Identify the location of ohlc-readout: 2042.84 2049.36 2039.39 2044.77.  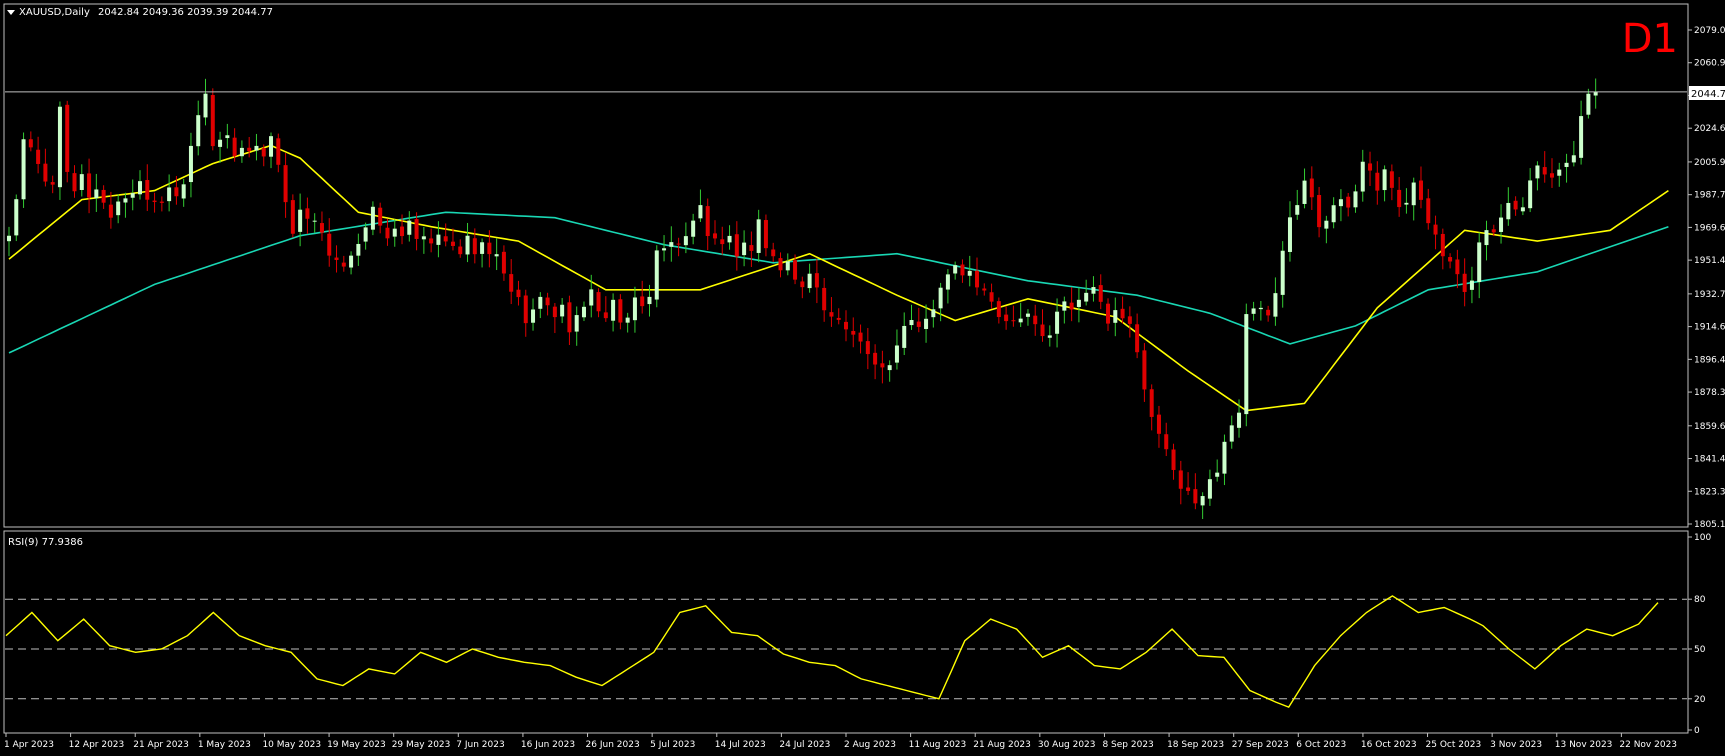
(185, 12).